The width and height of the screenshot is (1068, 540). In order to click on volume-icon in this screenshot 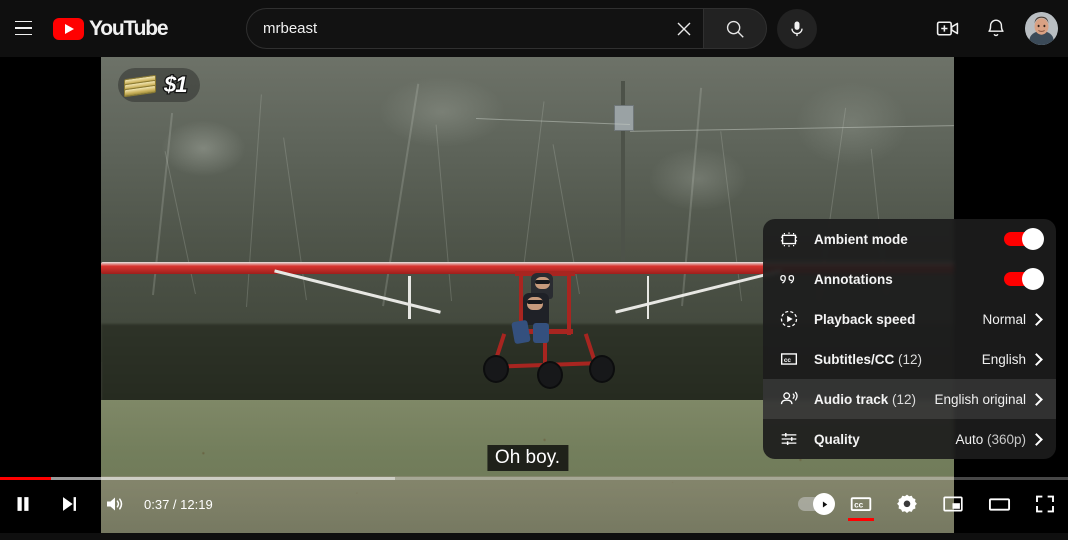, I will do `click(115, 504)`.